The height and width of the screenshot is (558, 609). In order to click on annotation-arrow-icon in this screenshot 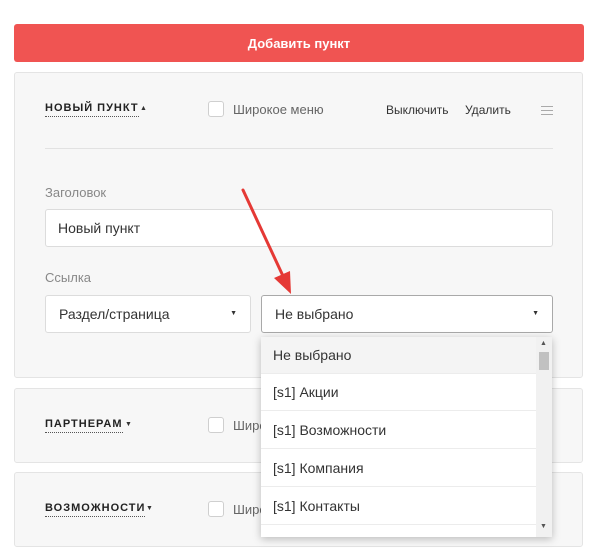, I will do `click(266, 241)`.